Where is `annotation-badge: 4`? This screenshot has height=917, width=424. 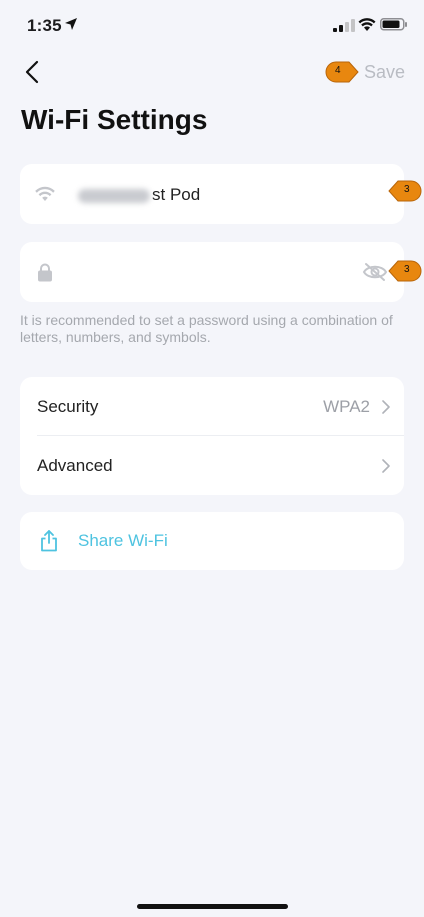 annotation-badge: 4 is located at coordinates (342, 72).